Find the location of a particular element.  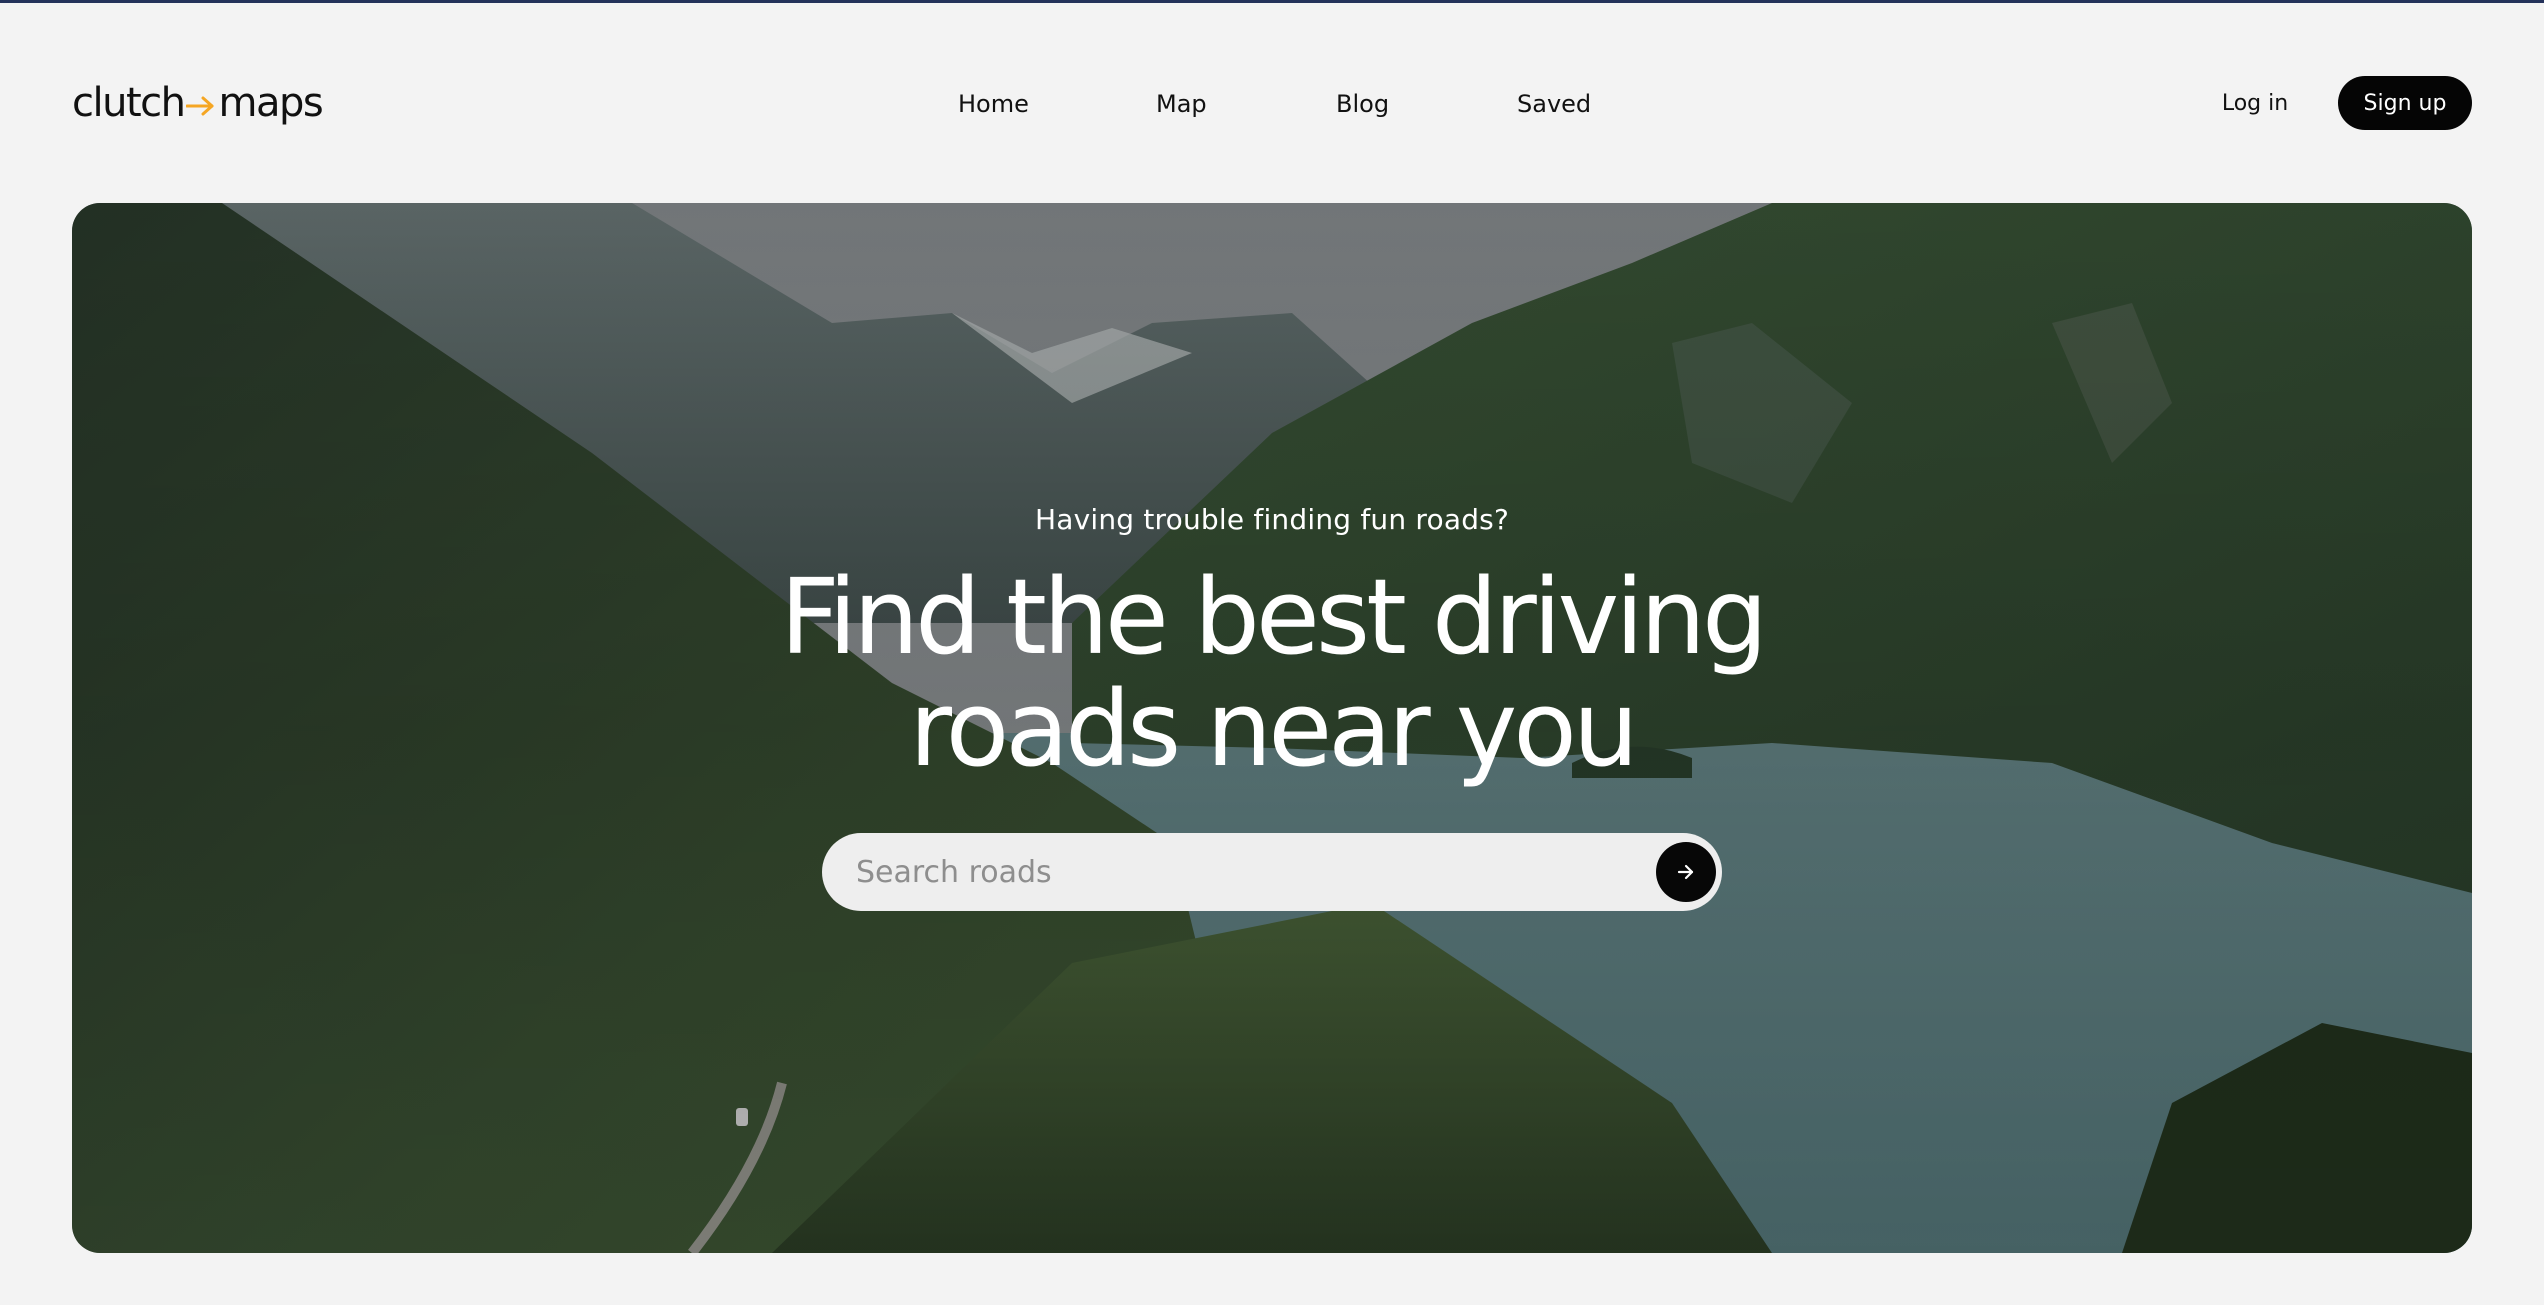

nav-item-map: Map is located at coordinates (1181, 104).